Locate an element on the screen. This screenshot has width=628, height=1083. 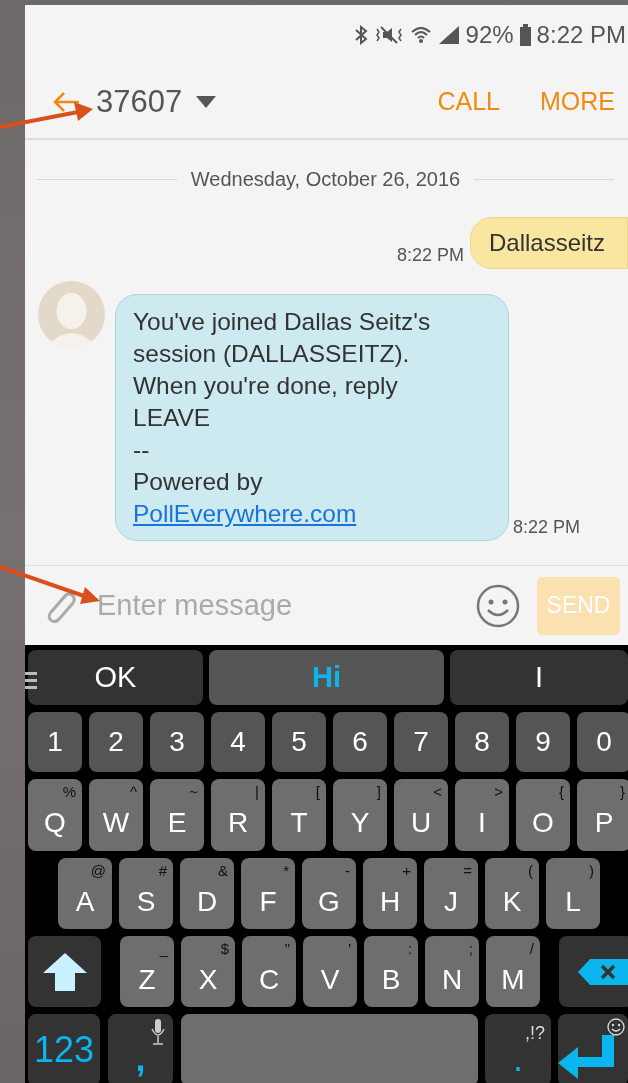
keyboard-key: 6 is located at coordinates (360, 742).